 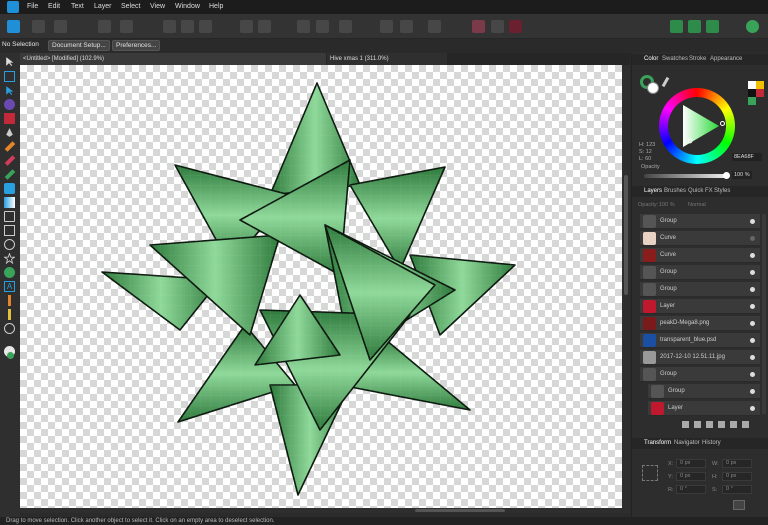 I want to click on color-picker-tool-icon, so click(x=9, y=300).